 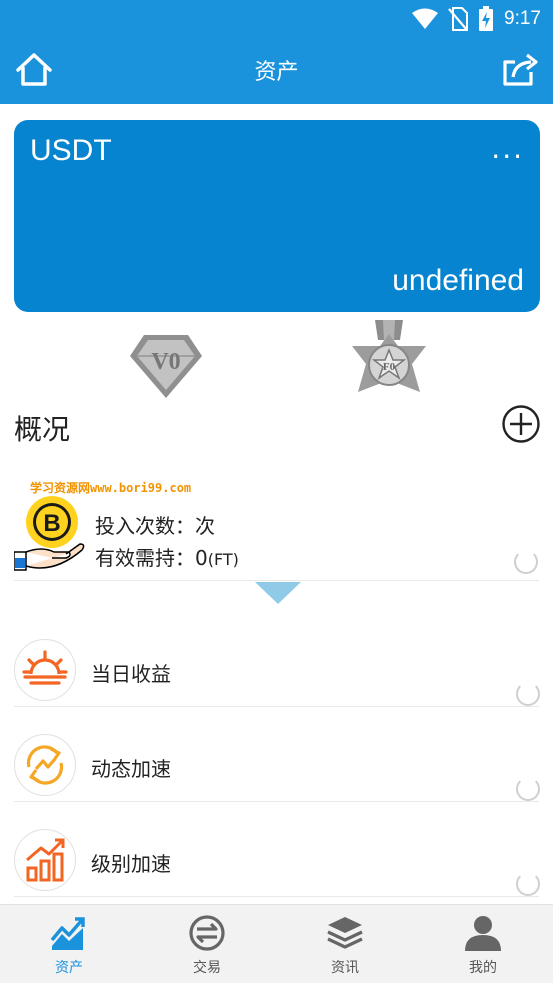 What do you see at coordinates (389, 360) in the screenshot?
I see `f0-medal-badge: F0` at bounding box center [389, 360].